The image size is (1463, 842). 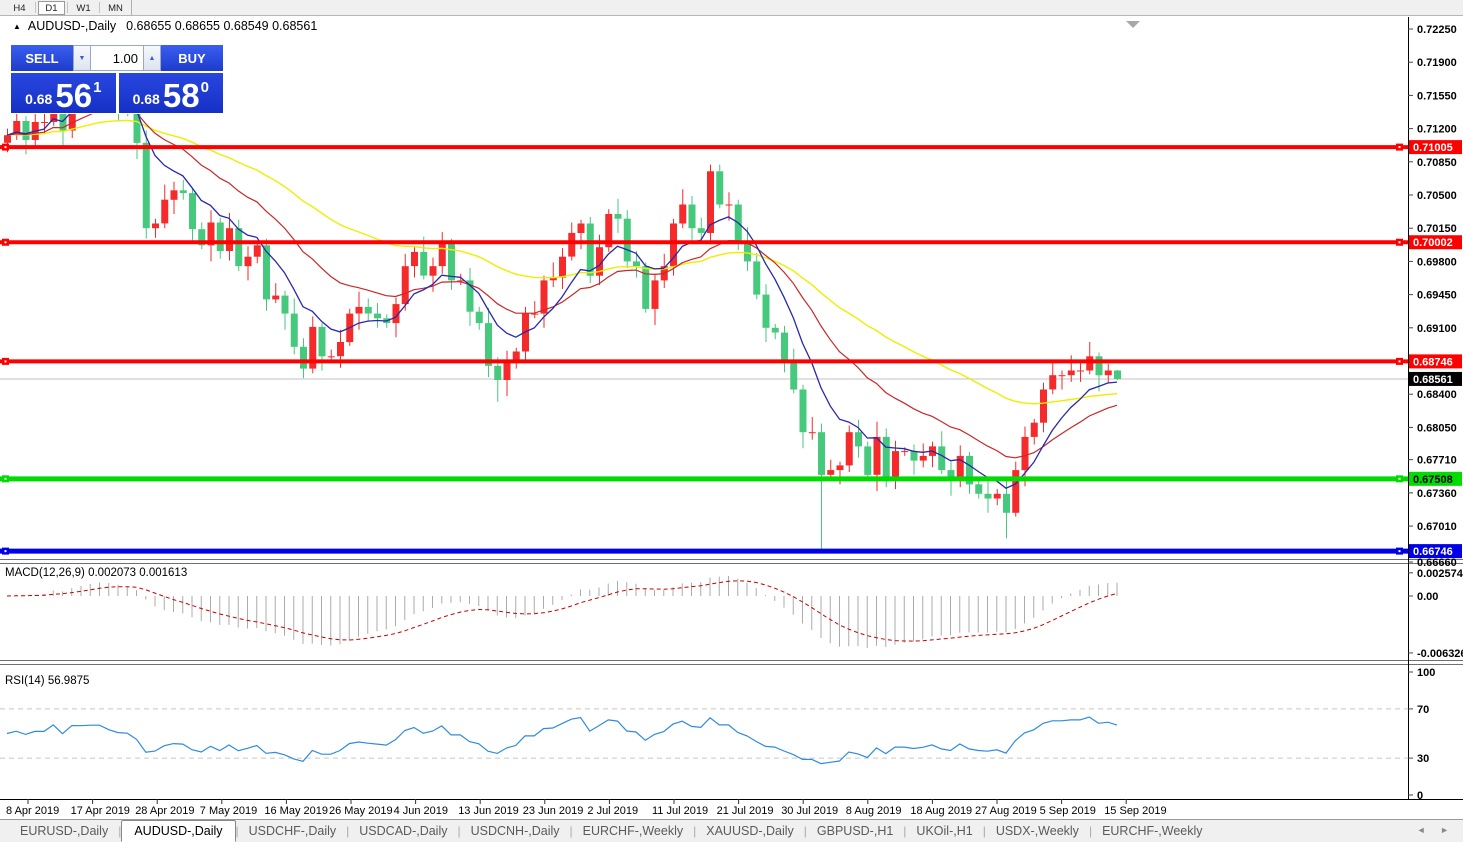 What do you see at coordinates (296, 811) in the screenshot?
I see `date-label: 16 May 2019` at bounding box center [296, 811].